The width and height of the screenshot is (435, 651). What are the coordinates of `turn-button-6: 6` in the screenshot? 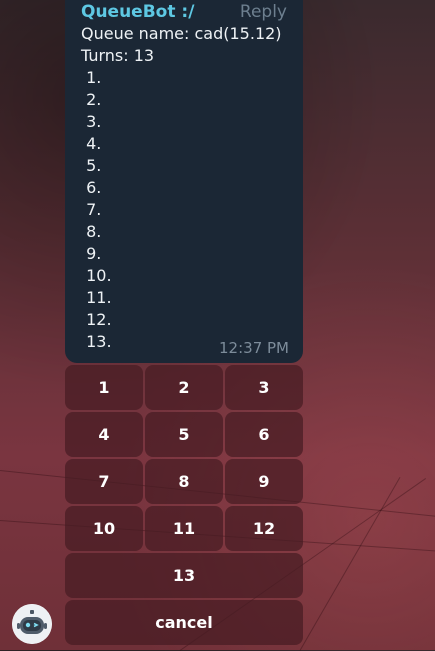 It's located at (264, 434).